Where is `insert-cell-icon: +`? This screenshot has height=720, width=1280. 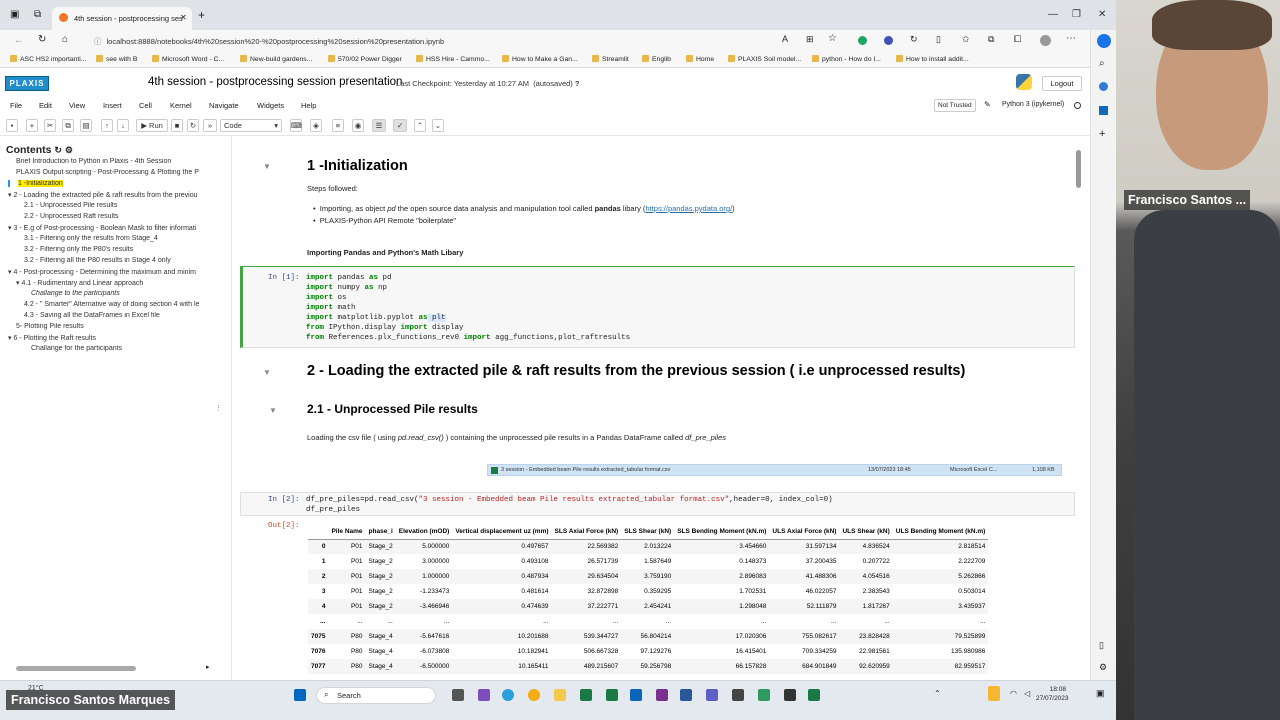
insert-cell-icon: + is located at coordinates (32, 125).